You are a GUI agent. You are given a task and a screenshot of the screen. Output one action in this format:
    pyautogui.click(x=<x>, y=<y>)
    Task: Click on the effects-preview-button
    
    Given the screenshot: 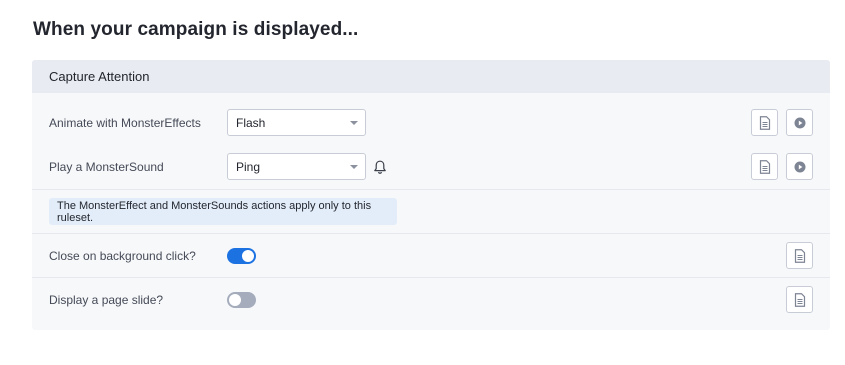 What is the action you would take?
    pyautogui.click(x=799, y=122)
    